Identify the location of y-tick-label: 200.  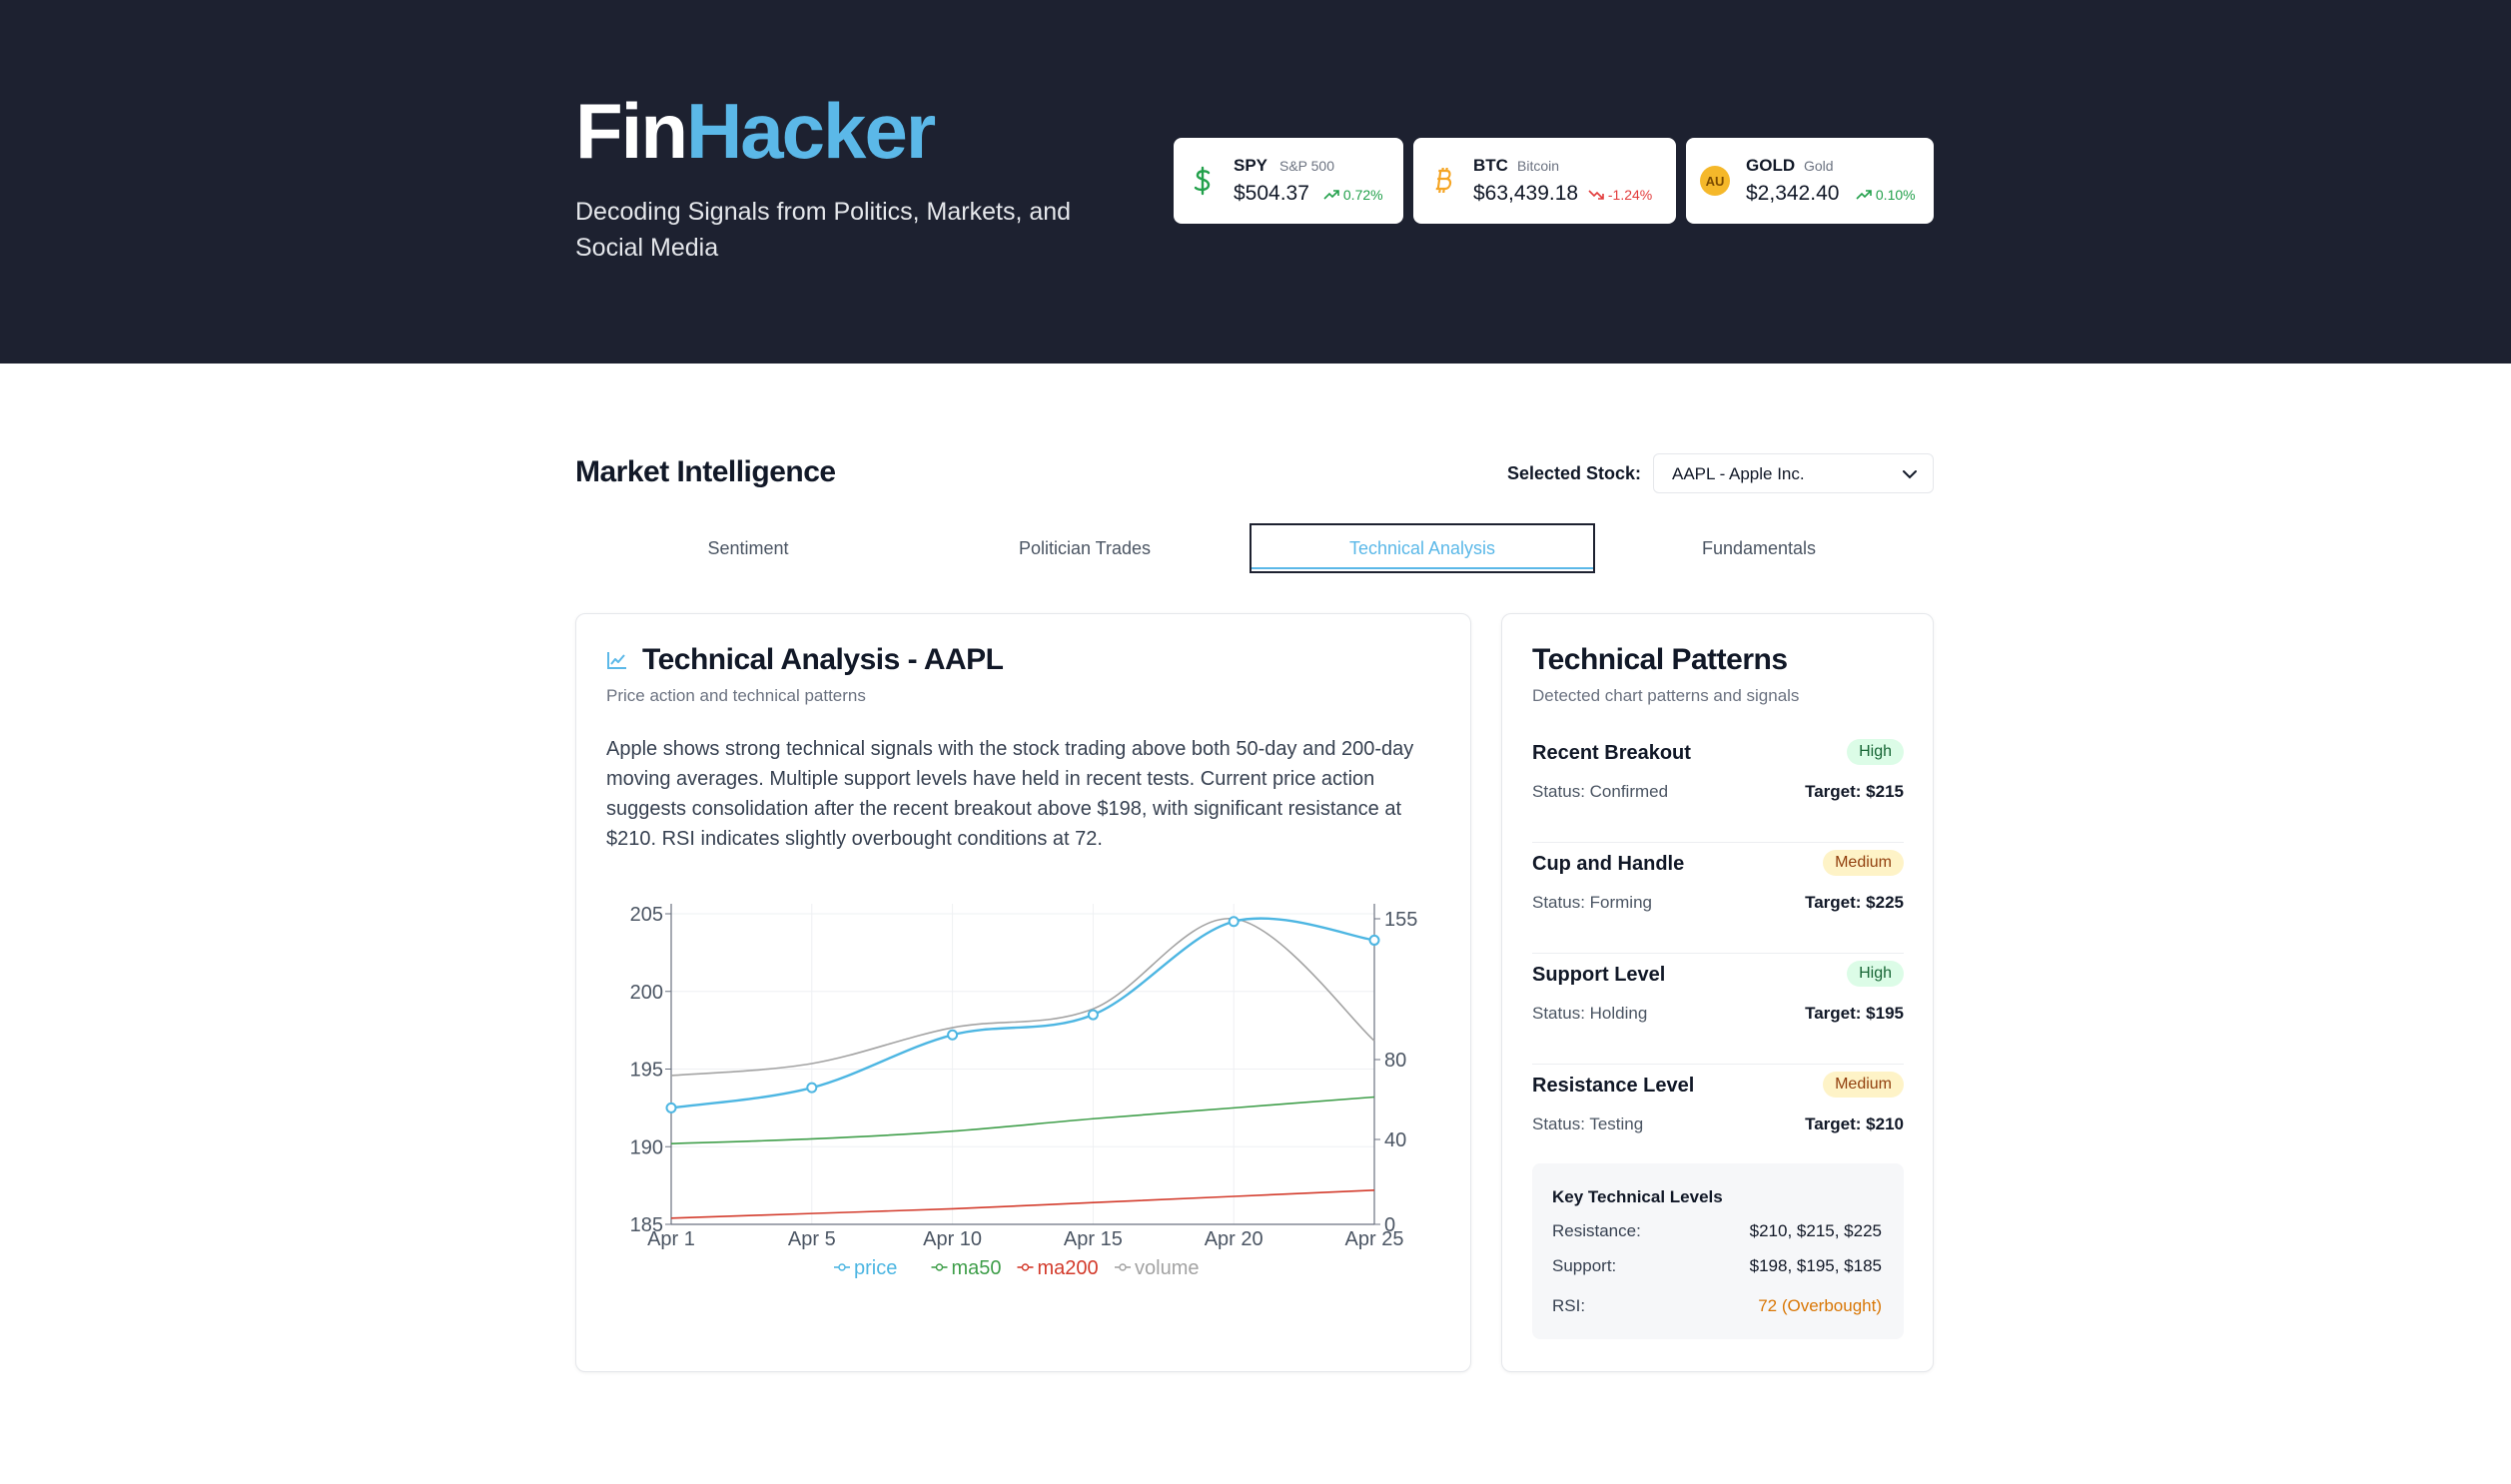
(647, 993).